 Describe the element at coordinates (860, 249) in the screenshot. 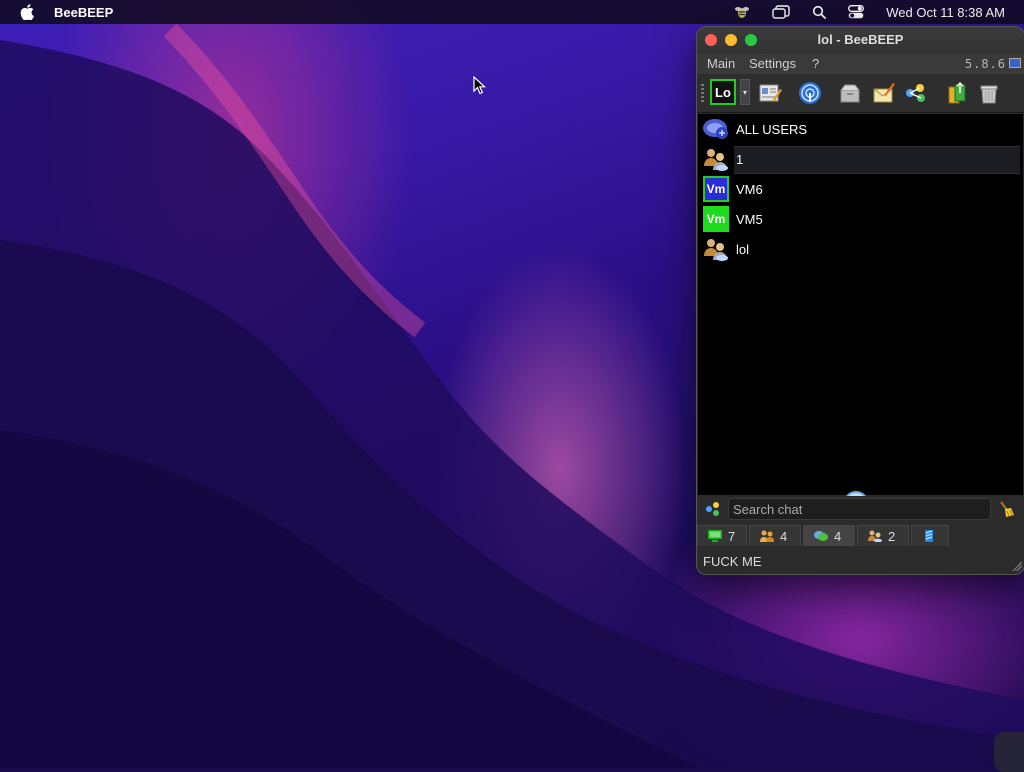

I see `user-row-lol: lol` at that location.